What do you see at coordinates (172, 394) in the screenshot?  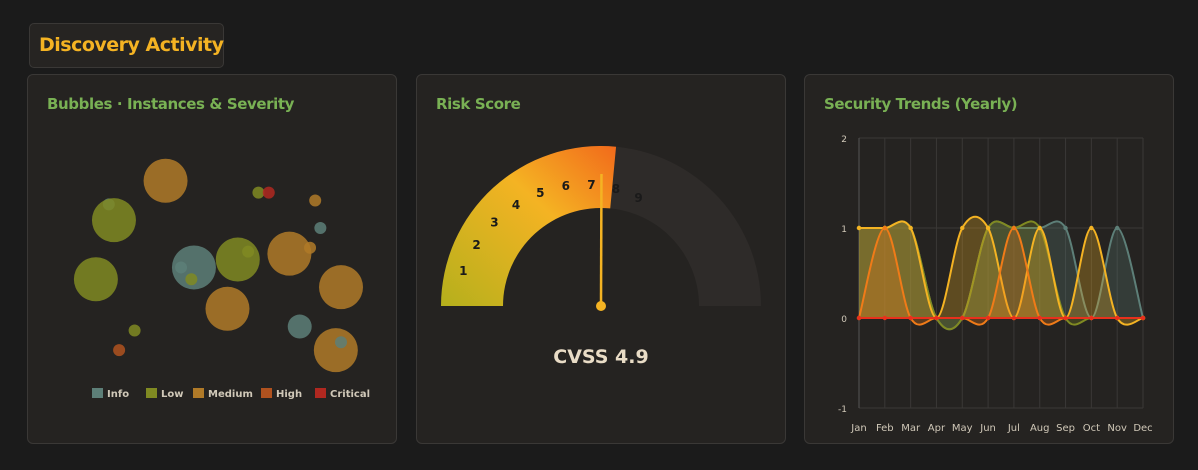 I see `legend-label: Low` at bounding box center [172, 394].